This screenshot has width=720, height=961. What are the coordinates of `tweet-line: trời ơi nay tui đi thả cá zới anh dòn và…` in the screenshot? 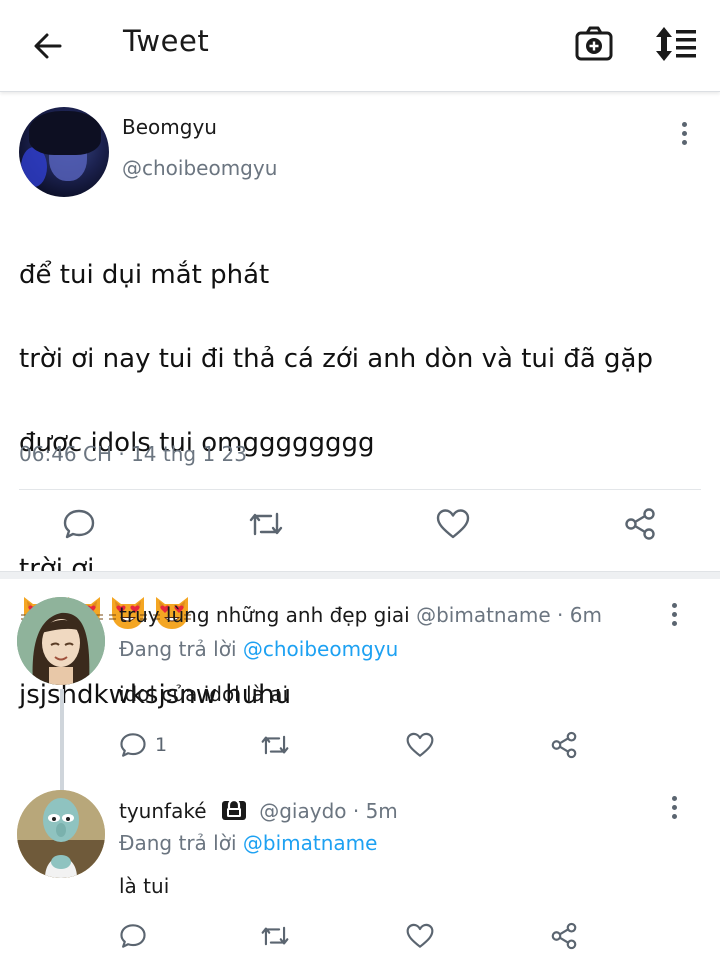 It's located at (336, 359).